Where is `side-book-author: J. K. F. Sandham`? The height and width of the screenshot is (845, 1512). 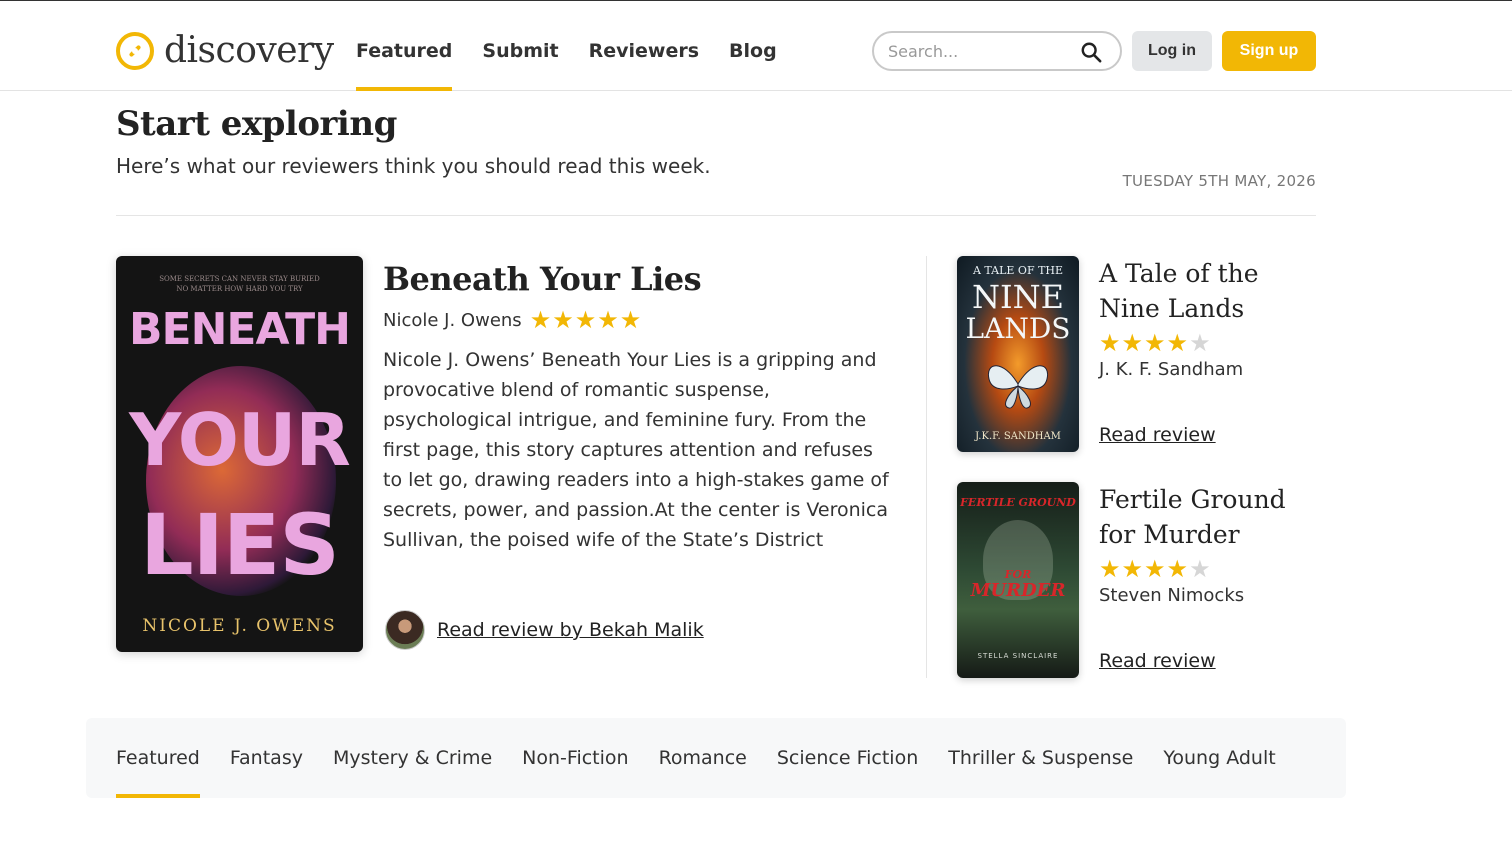
side-book-author: J. K. F. Sandham is located at coordinates (1171, 369).